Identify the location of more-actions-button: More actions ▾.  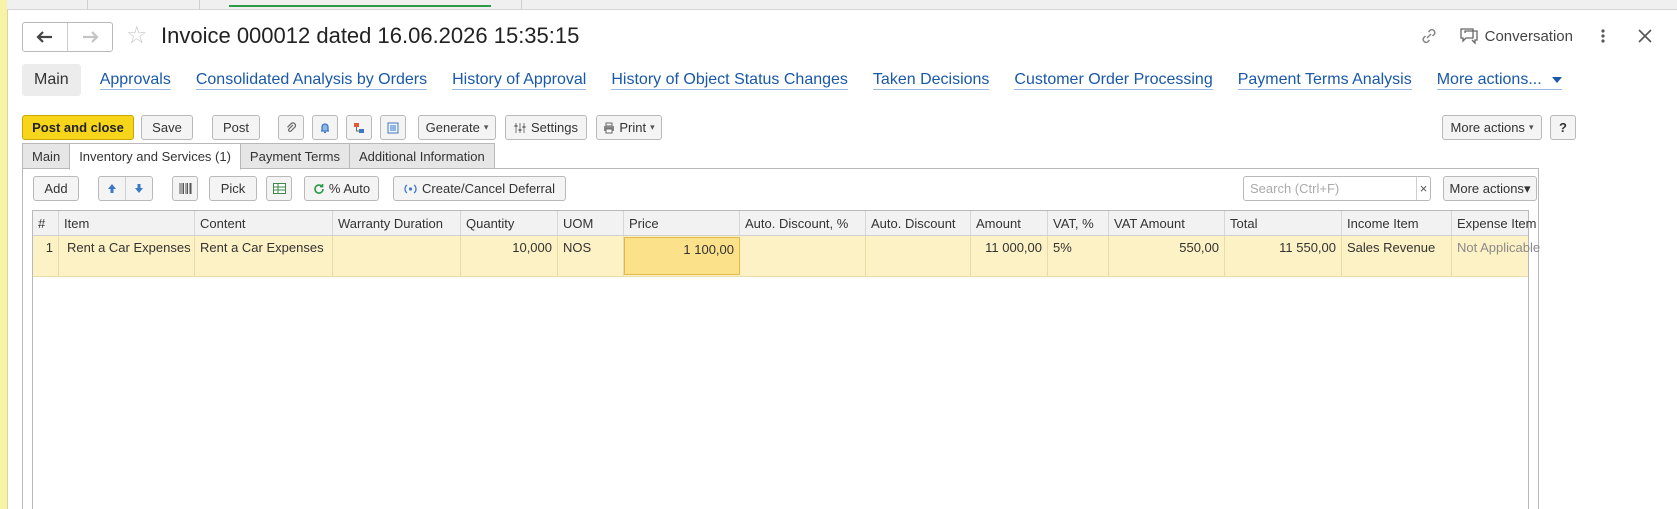
(1492, 127).